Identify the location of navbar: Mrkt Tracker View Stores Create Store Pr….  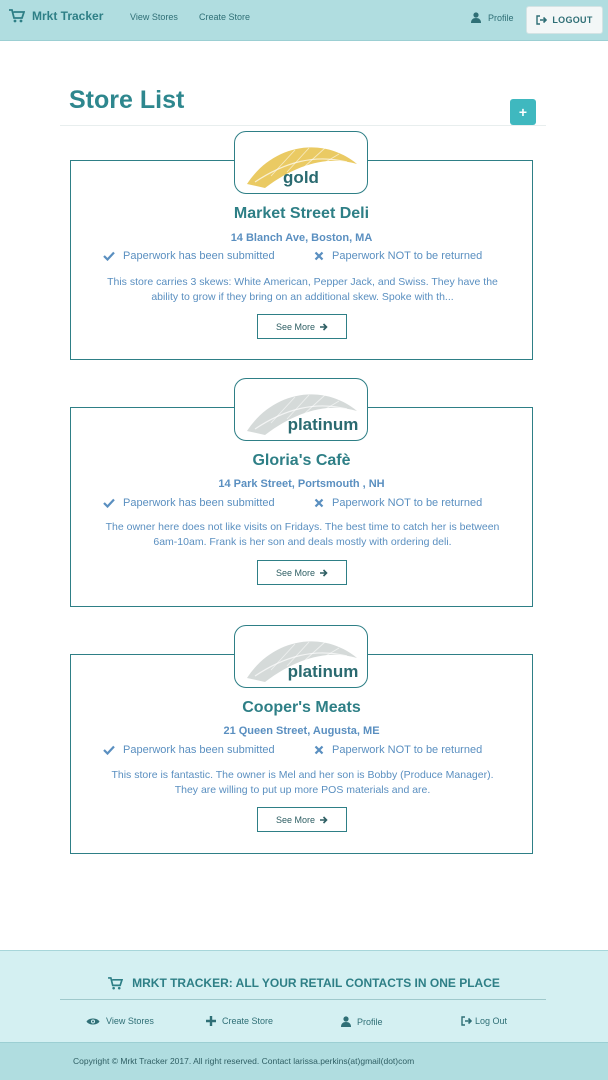
(304, 20).